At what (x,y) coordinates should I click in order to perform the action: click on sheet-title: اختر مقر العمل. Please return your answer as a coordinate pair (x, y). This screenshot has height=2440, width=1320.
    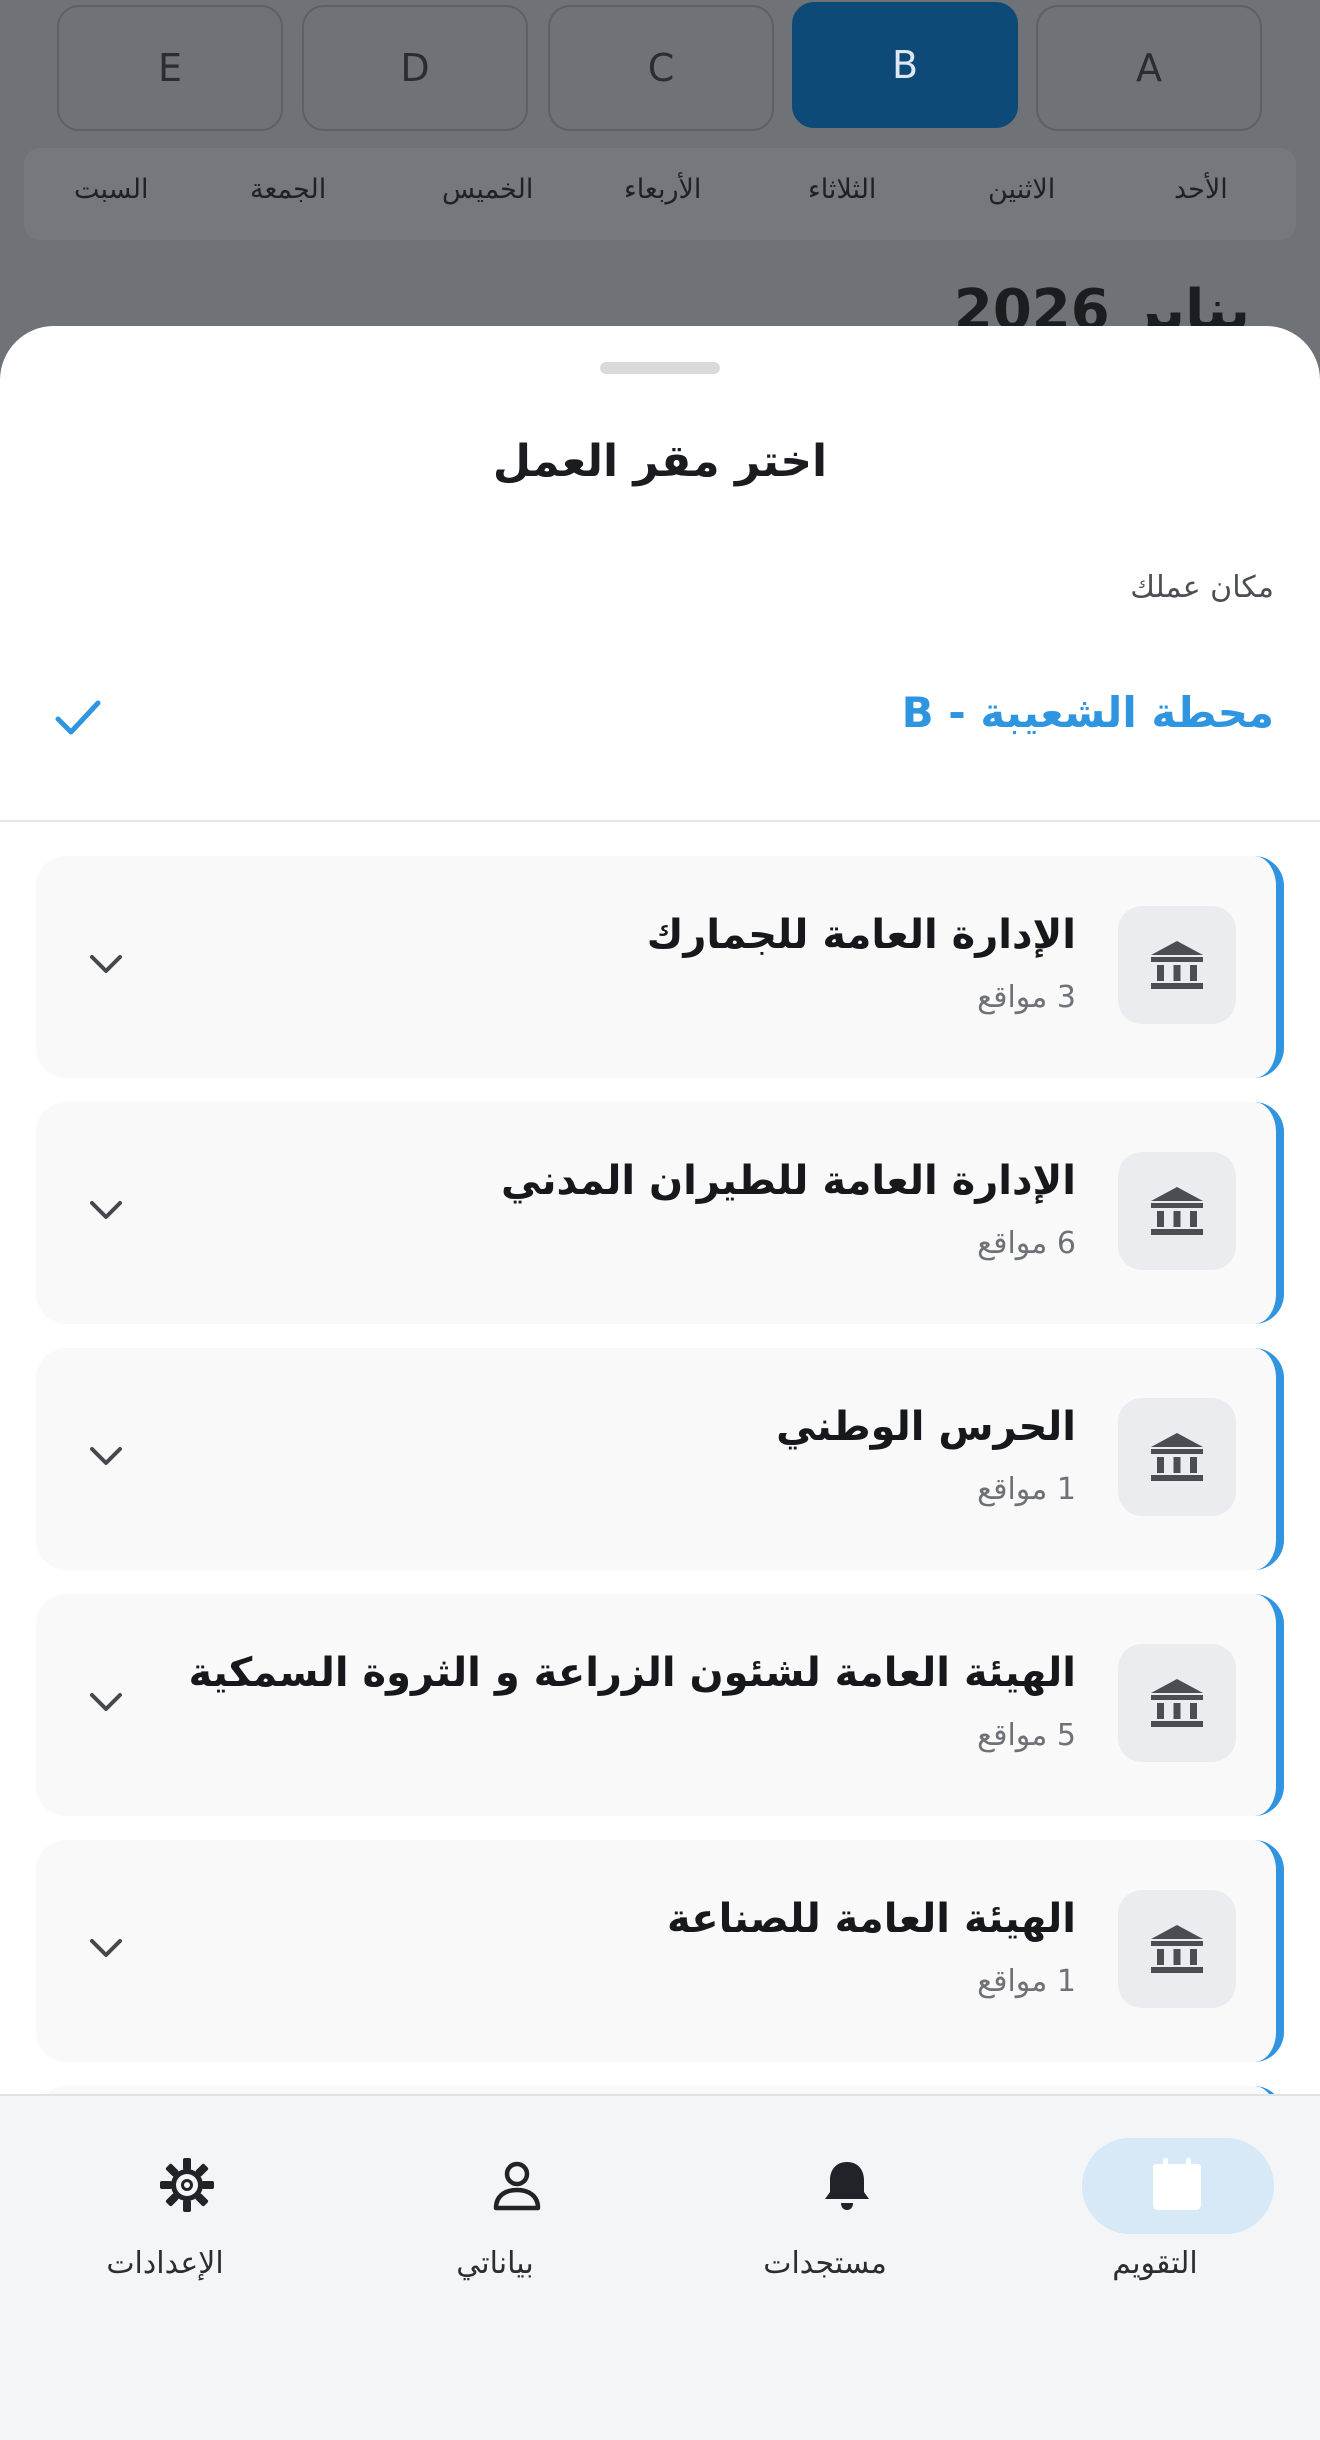
    Looking at the image, I should click on (660, 461).